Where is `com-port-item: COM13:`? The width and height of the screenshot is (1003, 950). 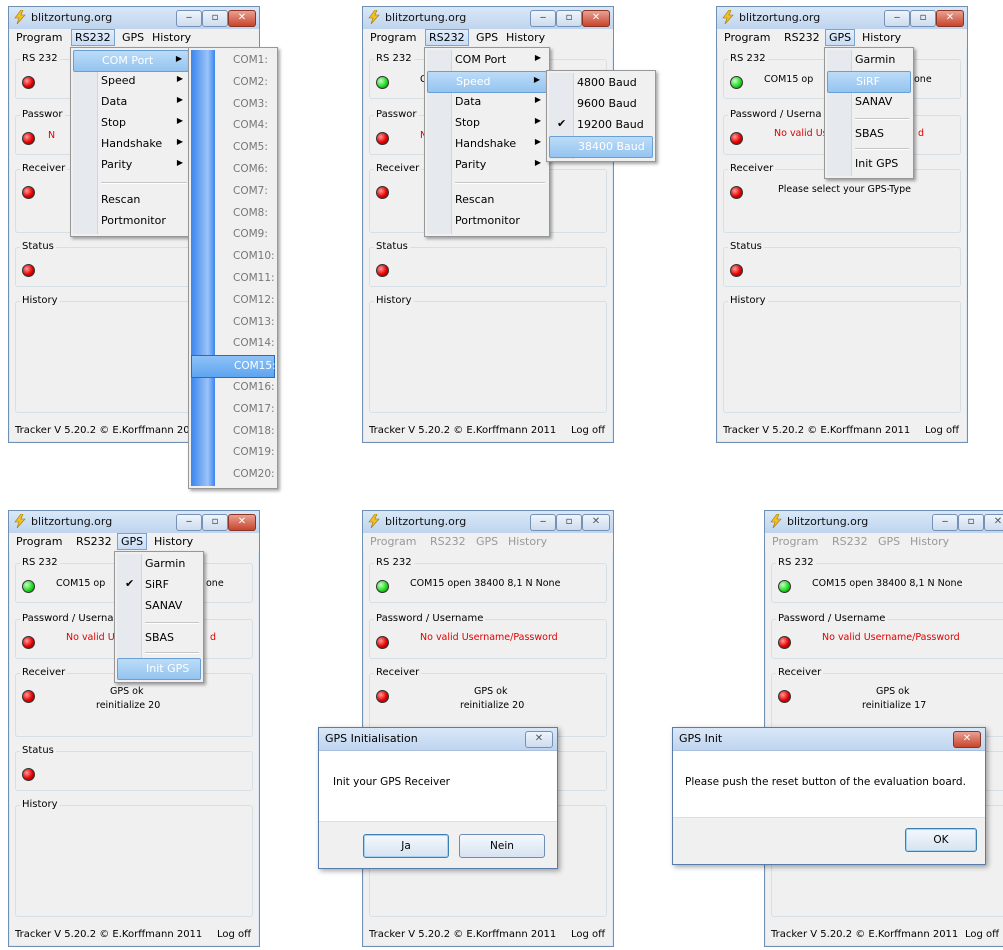
com-port-item: COM13: is located at coordinates (233, 322).